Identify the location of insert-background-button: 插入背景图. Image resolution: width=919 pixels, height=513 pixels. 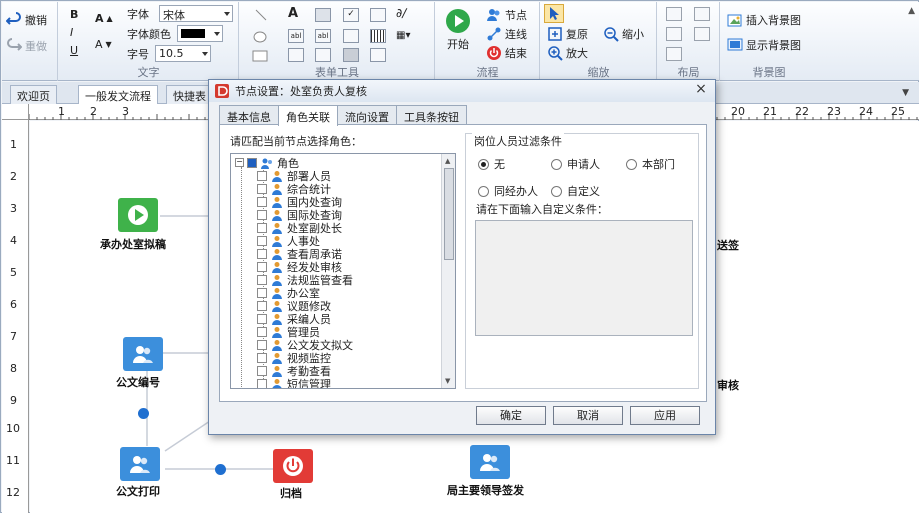
(764, 20).